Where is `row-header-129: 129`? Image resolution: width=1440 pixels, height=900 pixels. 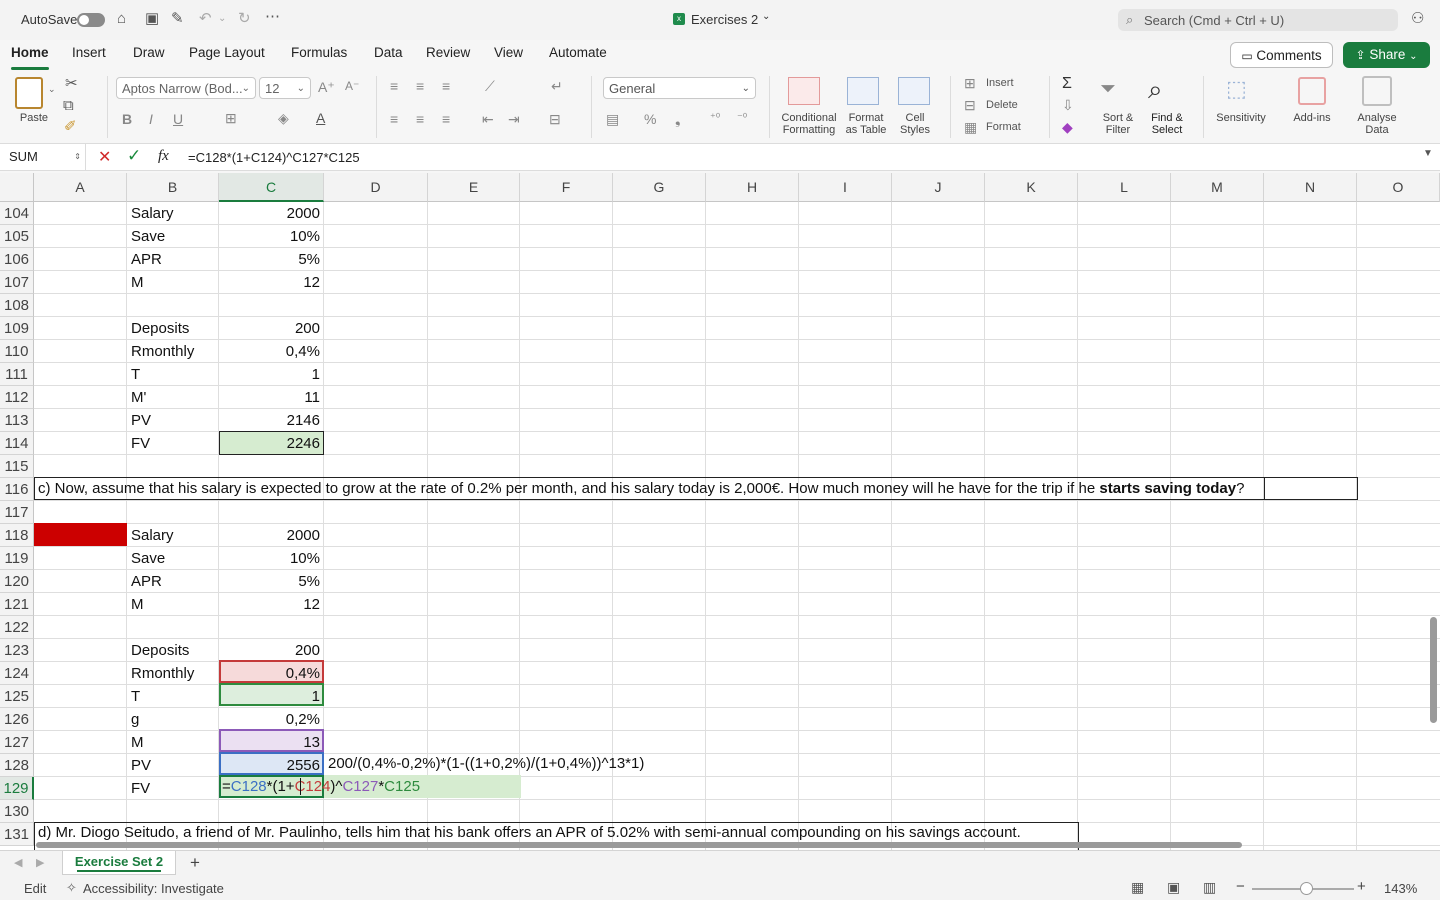
row-header-129: 129 is located at coordinates (17, 788).